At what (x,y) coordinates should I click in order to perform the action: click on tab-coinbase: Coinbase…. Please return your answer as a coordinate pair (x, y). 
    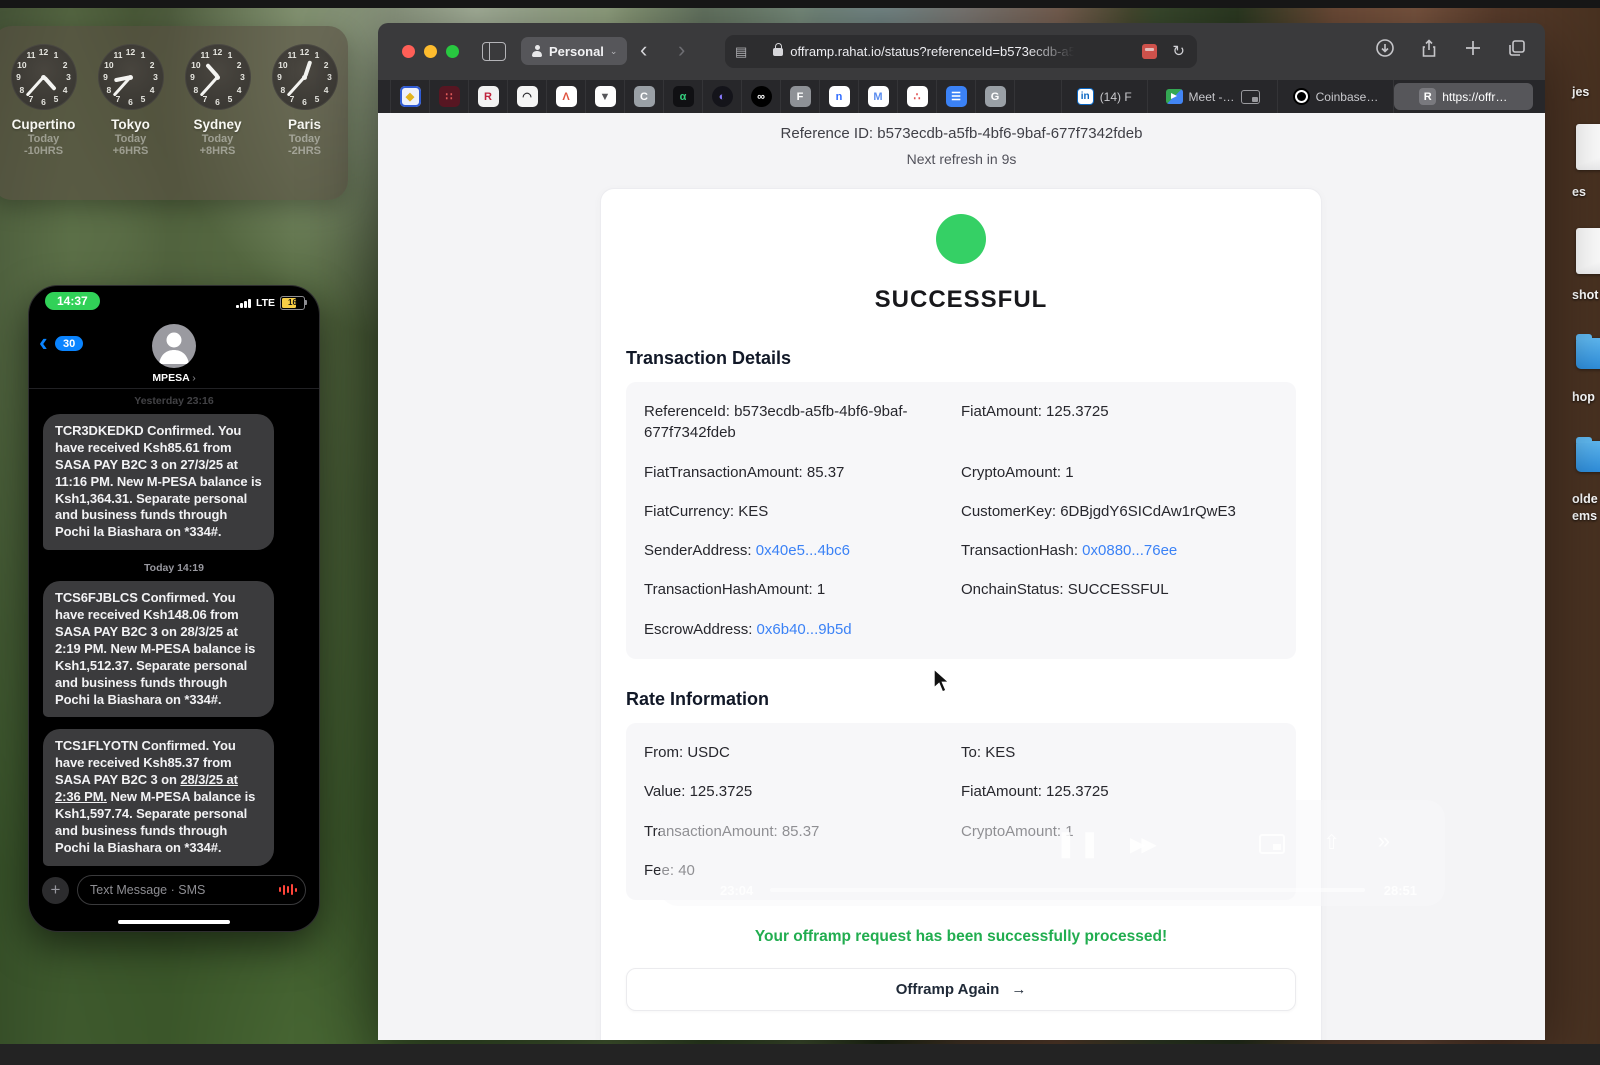
    Looking at the image, I should click on (1336, 96).